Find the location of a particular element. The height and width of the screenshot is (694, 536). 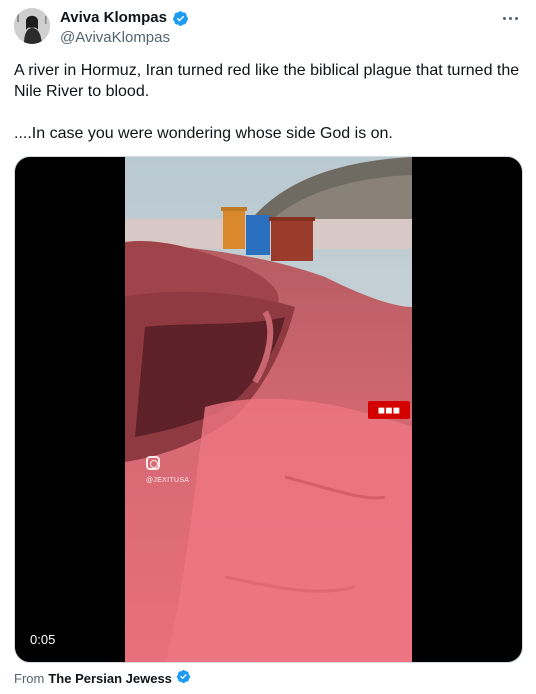

video-source: From The Persian Jewess is located at coordinates (102, 678).